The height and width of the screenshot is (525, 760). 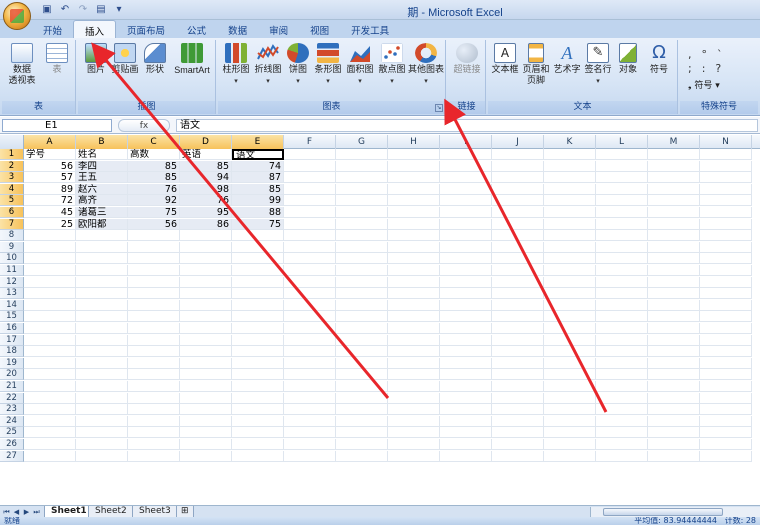 What do you see at coordinates (206, 259) in the screenshot?
I see `cell-D10` at bounding box center [206, 259].